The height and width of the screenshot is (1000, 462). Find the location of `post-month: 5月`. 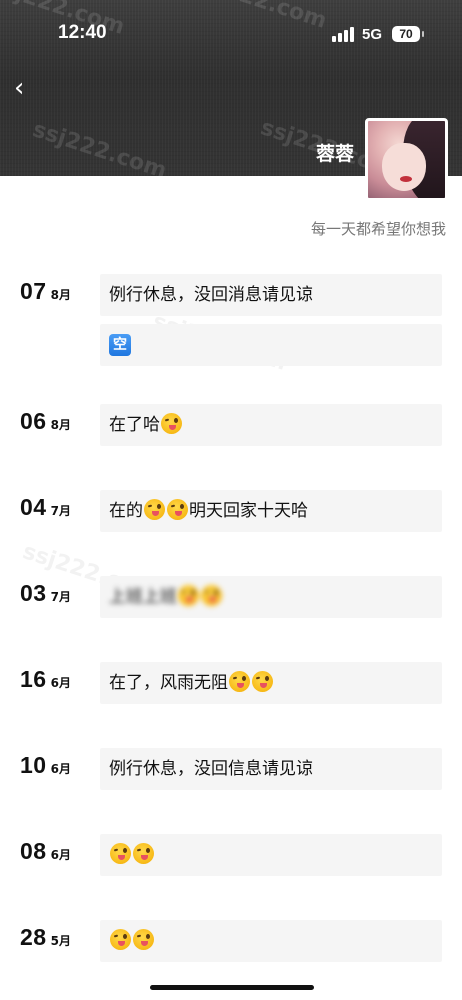

post-month: 5月 is located at coordinates (60, 941).